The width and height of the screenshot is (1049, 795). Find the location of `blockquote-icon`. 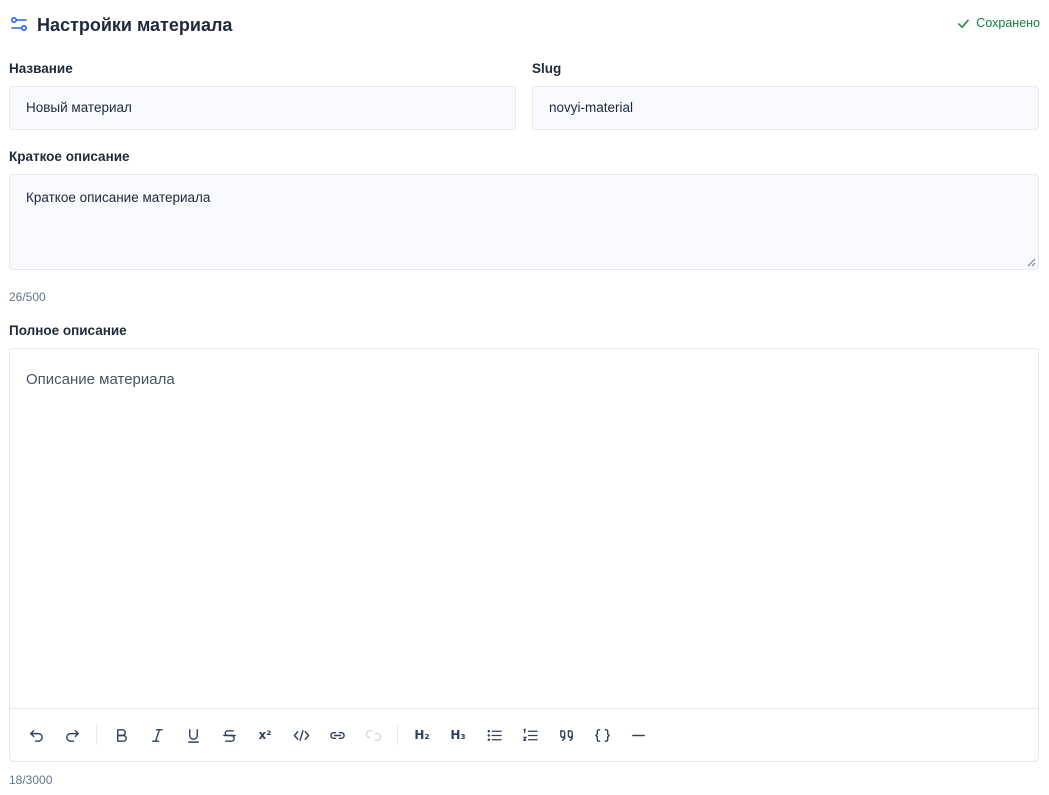

blockquote-icon is located at coordinates (566, 735).